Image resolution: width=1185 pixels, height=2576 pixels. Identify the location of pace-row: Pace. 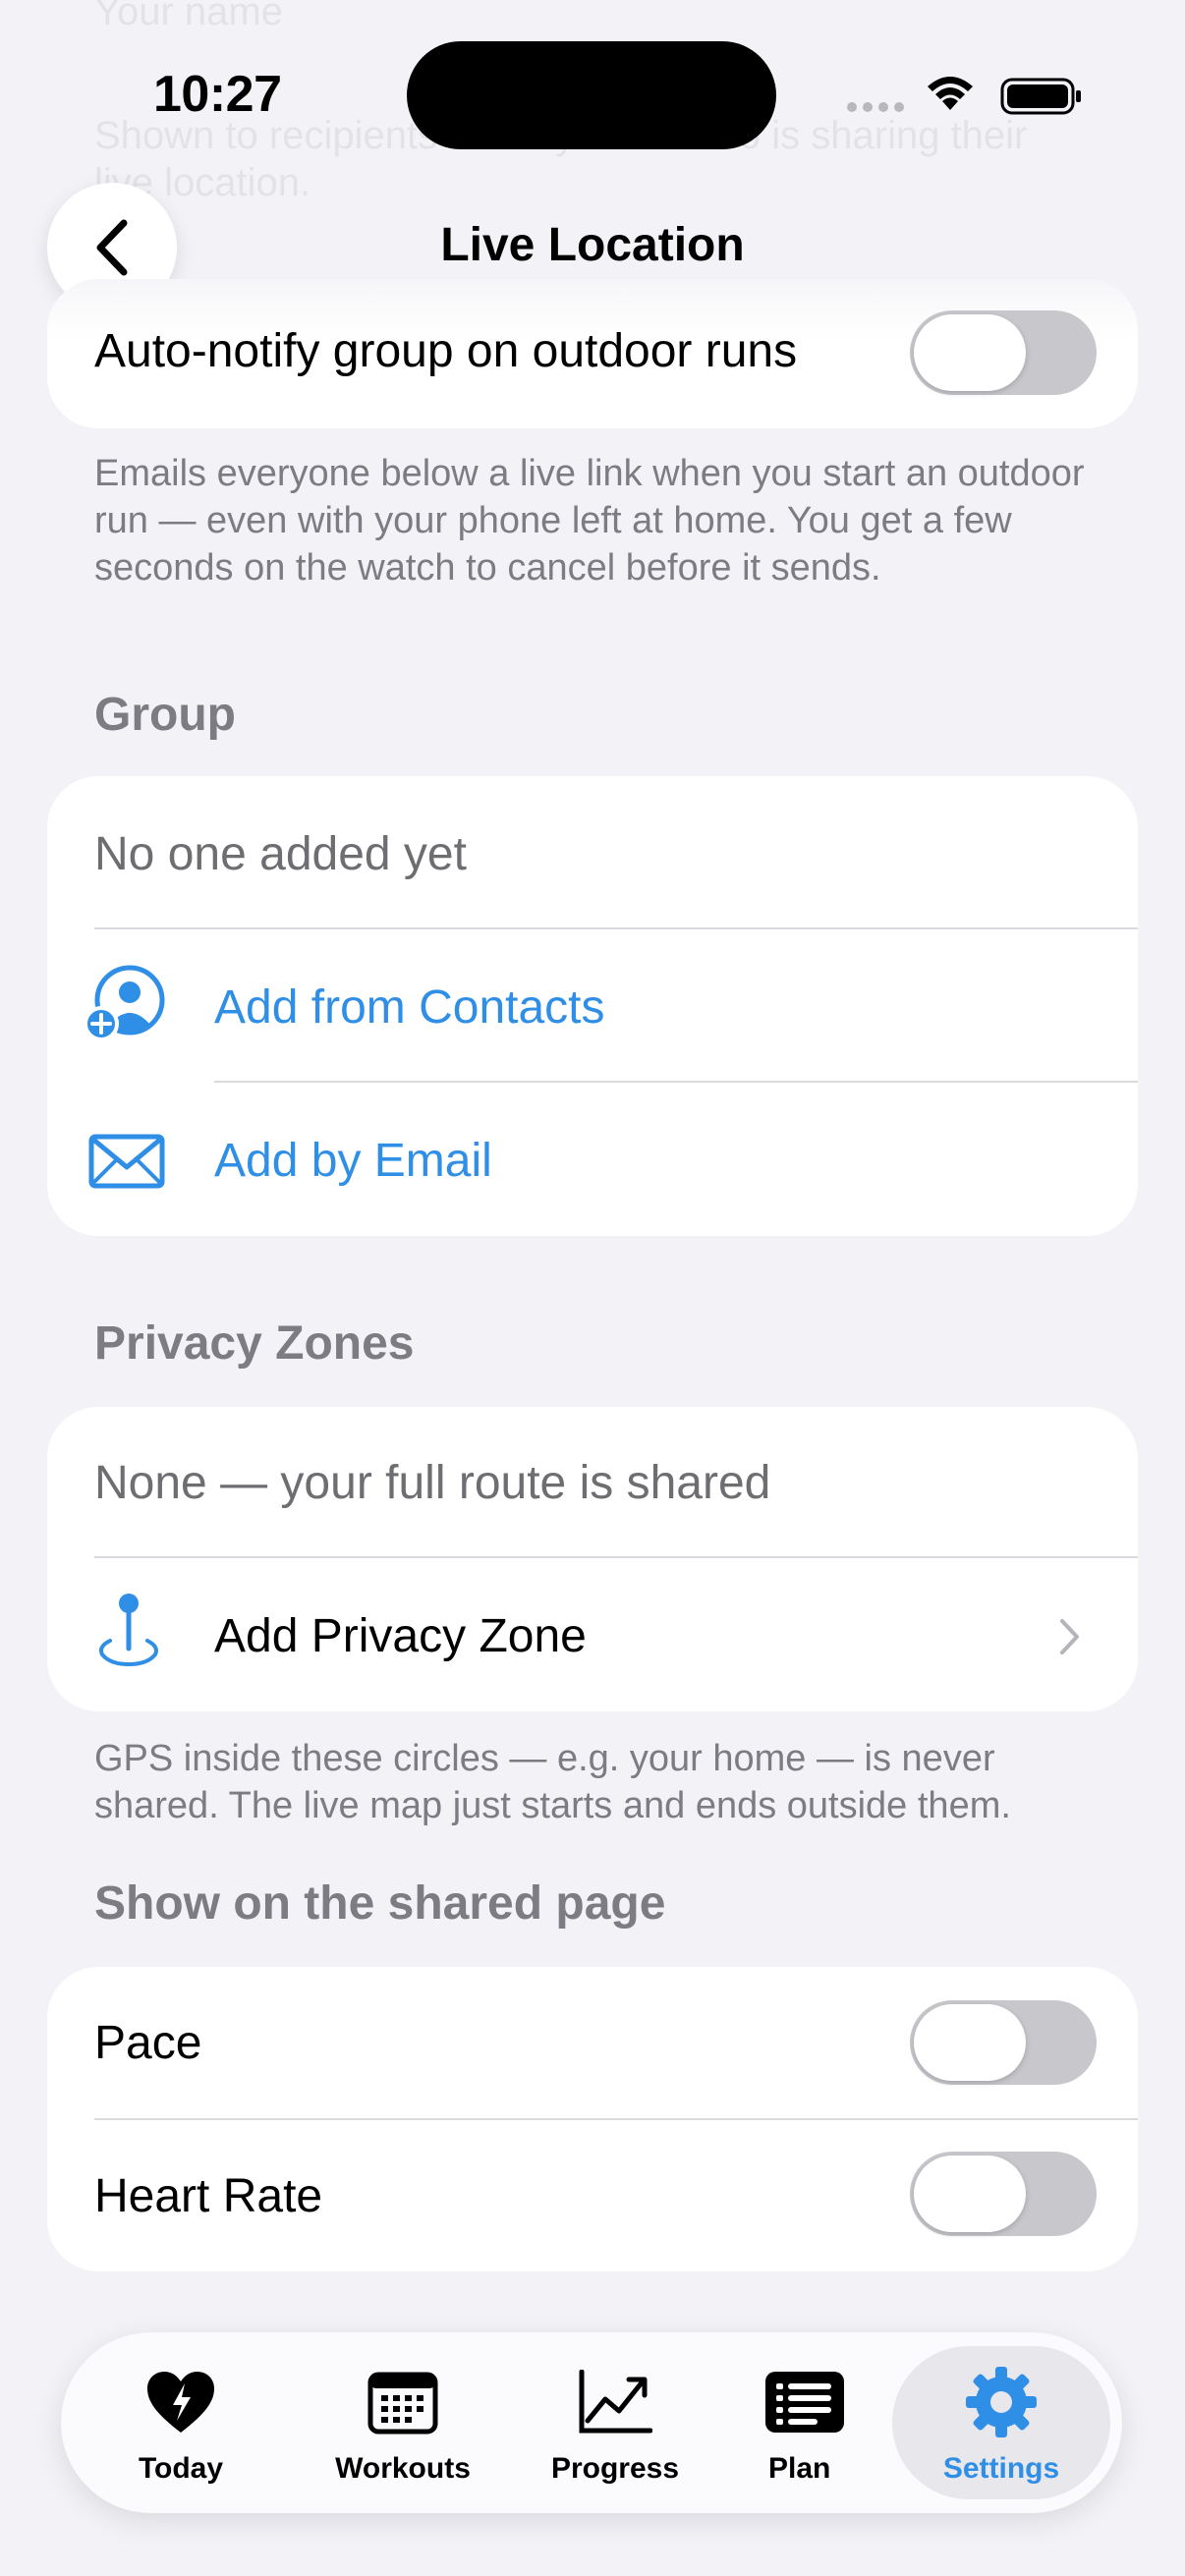
(592, 2042).